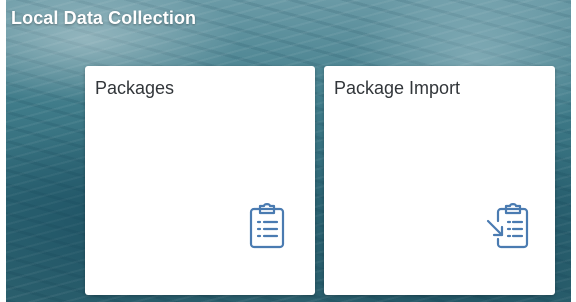 Image resolution: width=576 pixels, height=302 pixels. Describe the element at coordinates (397, 88) in the screenshot. I see `tile-package-import-label: Package Import` at that location.